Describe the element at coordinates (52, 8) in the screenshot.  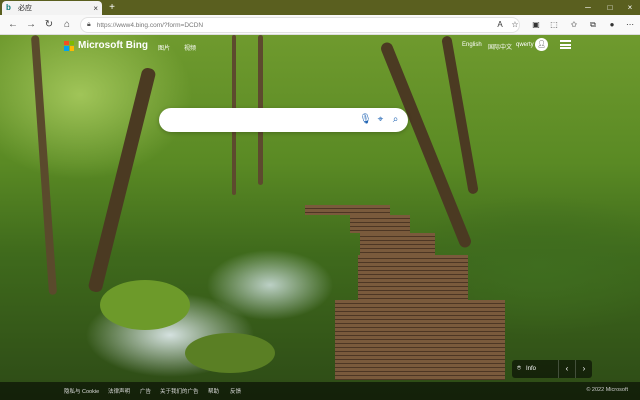
I see `browser-tab: b 必应 ×` at that location.